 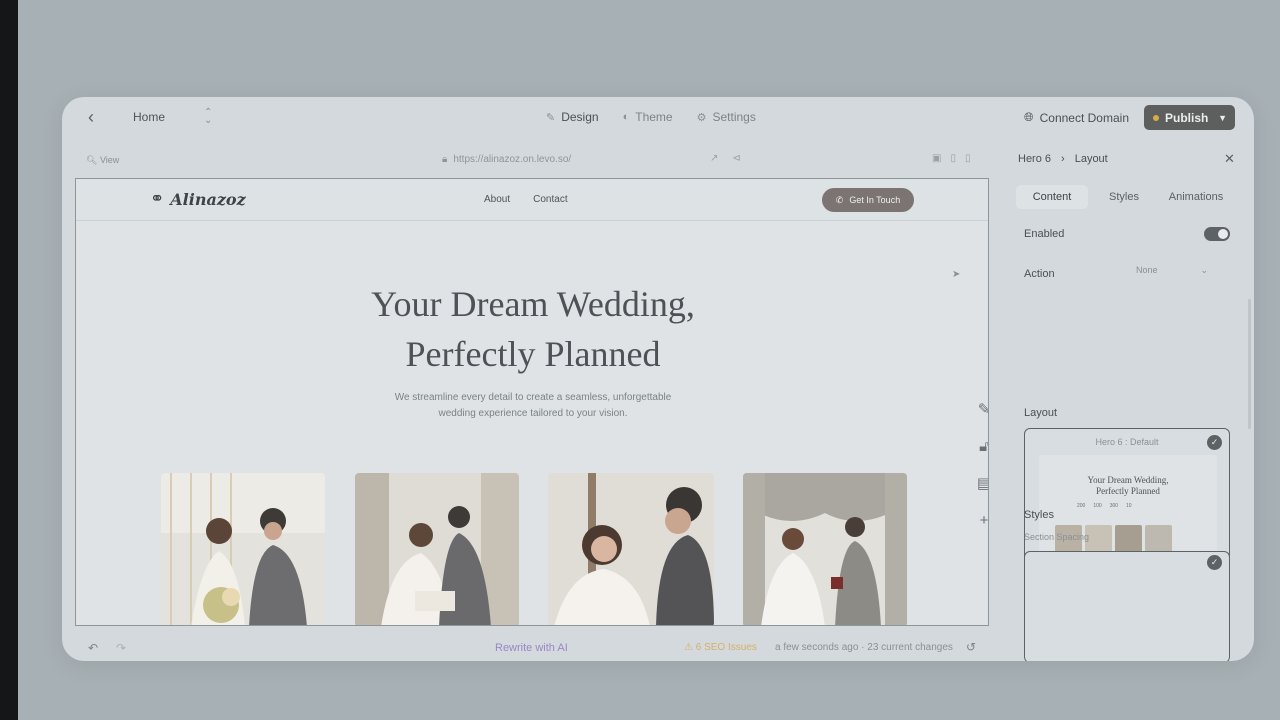 I want to click on action-value: None, so click(x=1147, y=270).